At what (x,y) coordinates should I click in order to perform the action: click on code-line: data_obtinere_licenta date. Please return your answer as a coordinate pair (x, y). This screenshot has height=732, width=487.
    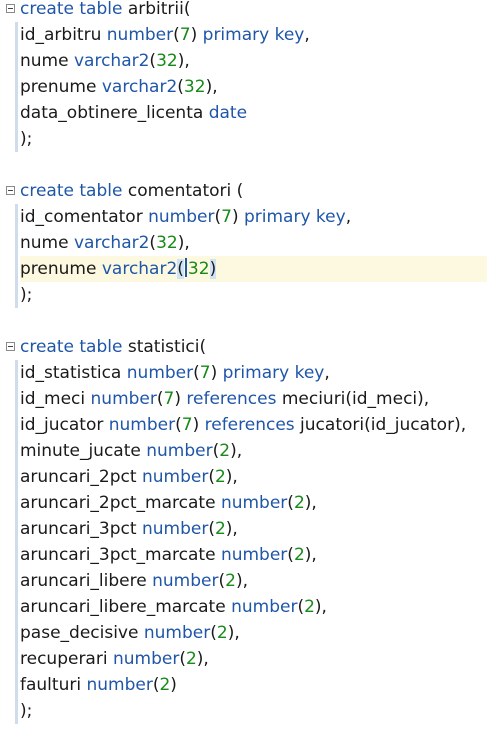
    Looking at the image, I should click on (253, 113).